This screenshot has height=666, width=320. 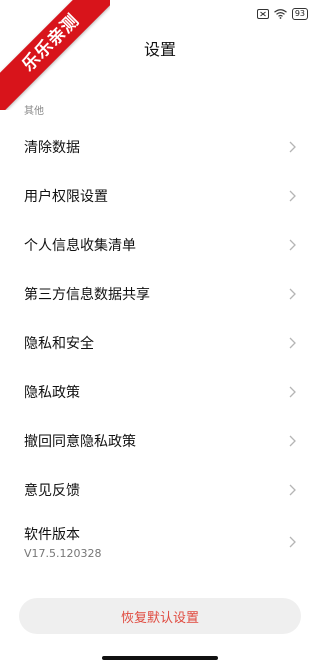 I want to click on version-value: V17.5.120328, so click(x=63, y=553).